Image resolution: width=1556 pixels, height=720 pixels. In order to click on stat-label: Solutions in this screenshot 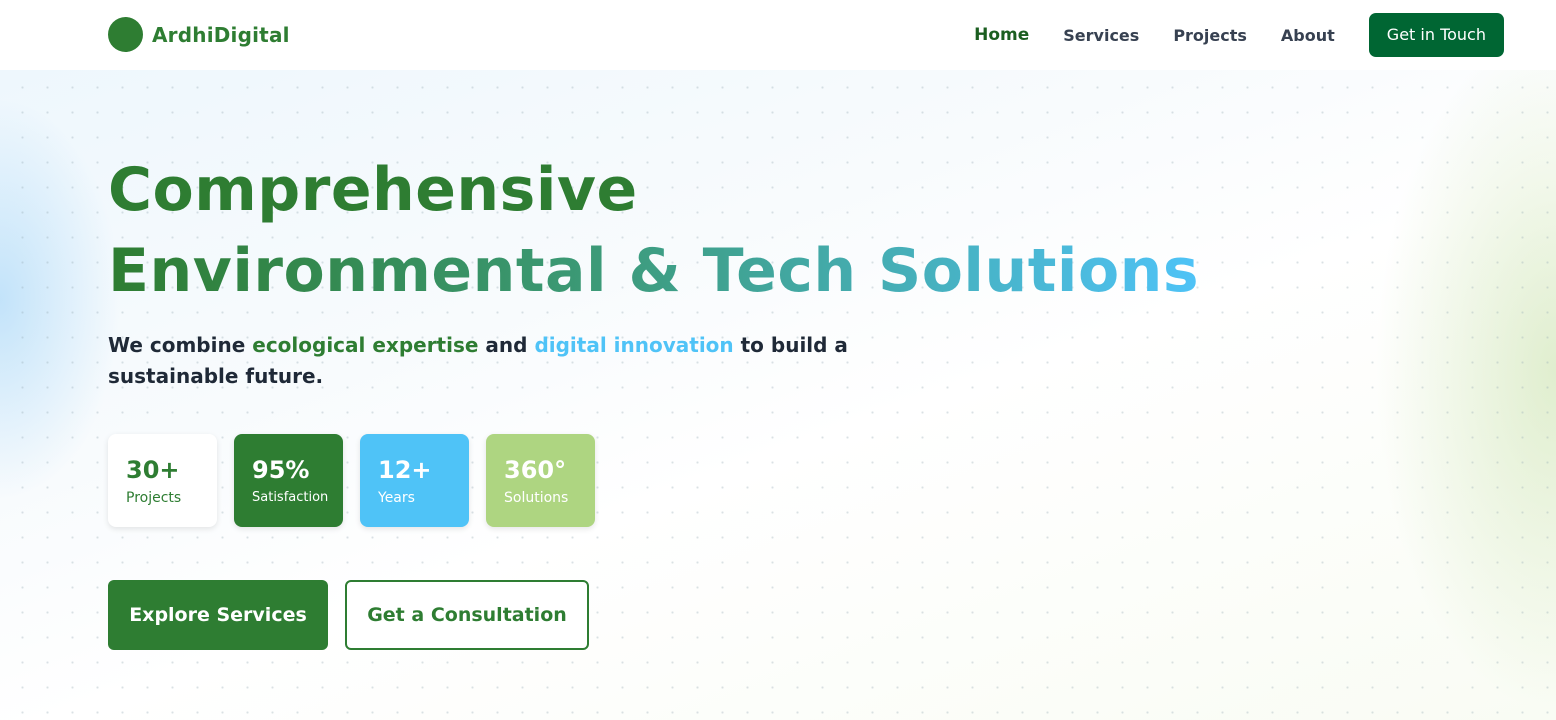, I will do `click(536, 498)`.